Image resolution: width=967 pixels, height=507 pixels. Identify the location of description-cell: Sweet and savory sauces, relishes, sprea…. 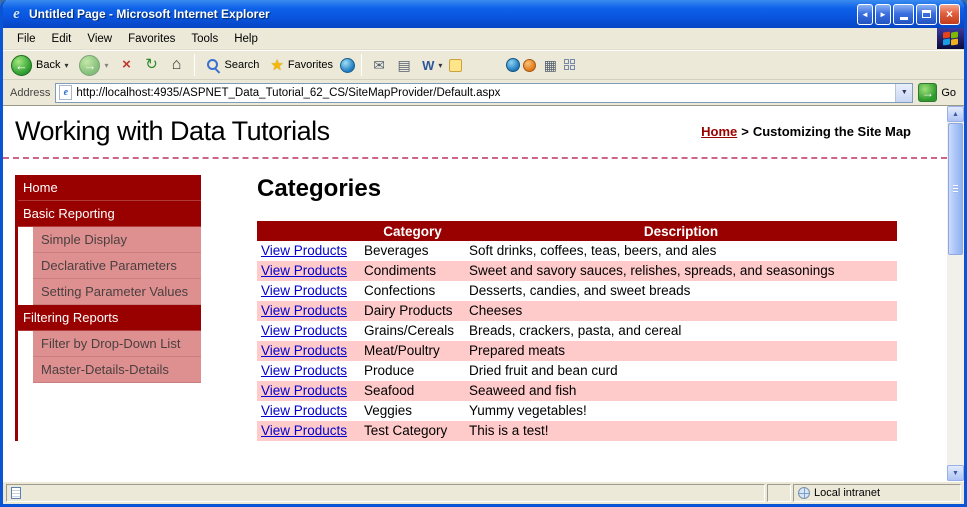
(652, 270).